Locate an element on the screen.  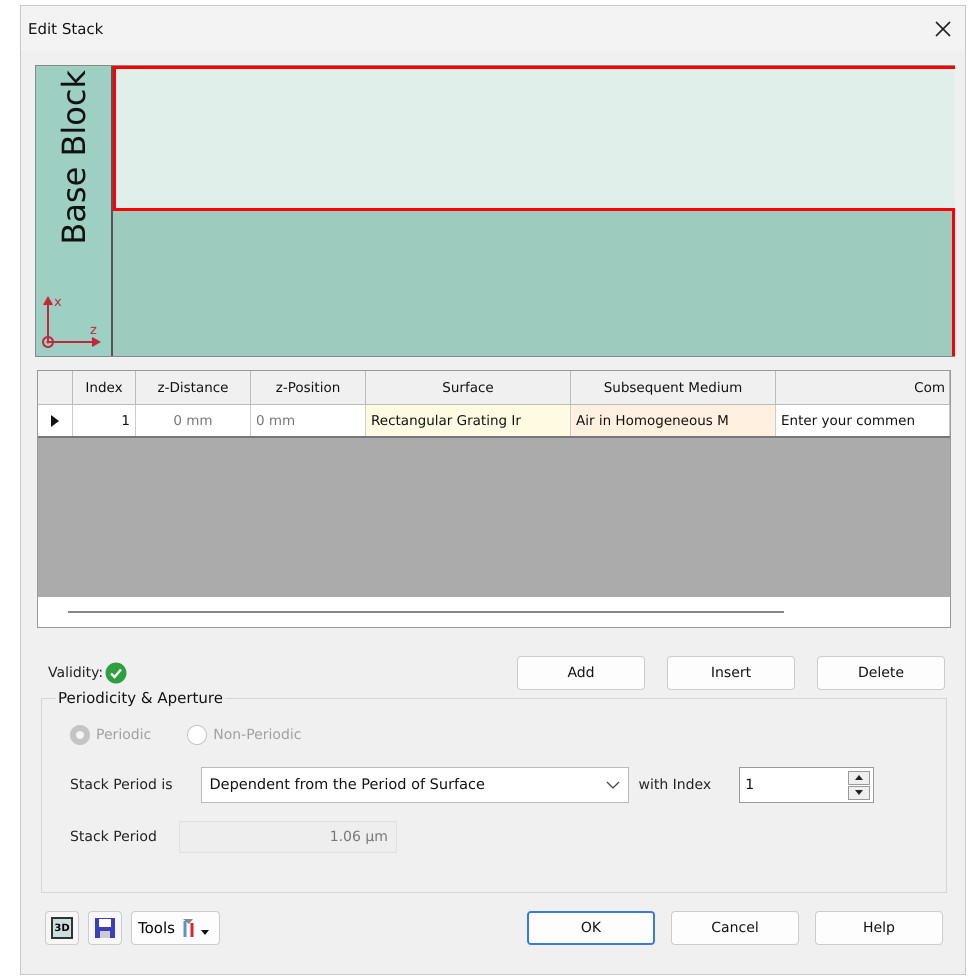
save-button is located at coordinates (105, 928).